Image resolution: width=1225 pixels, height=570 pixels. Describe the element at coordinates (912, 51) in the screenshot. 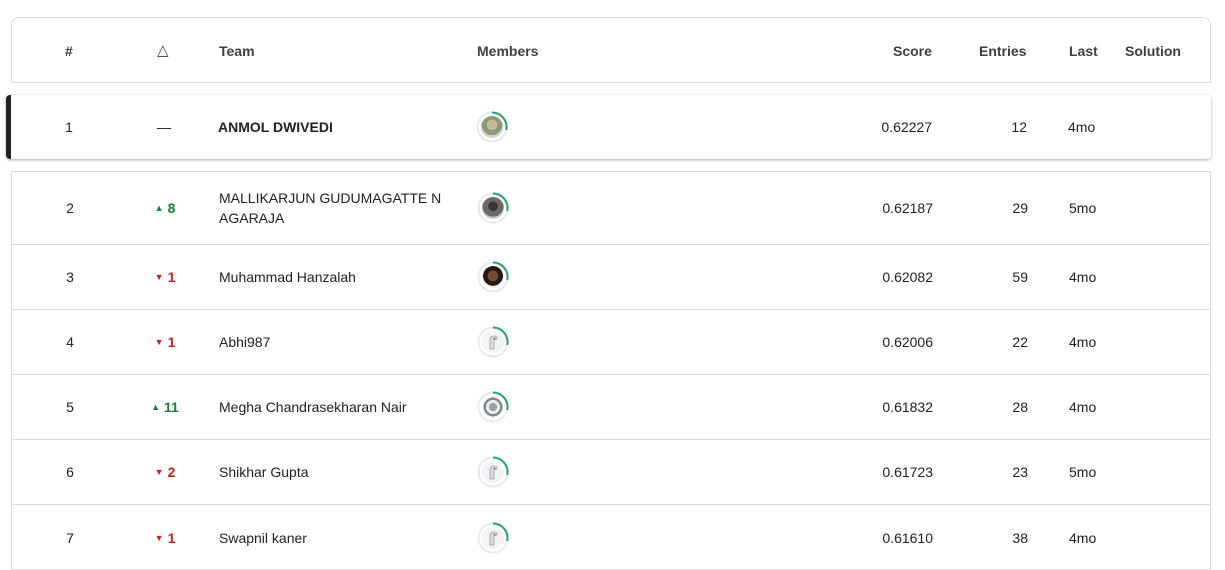

I see `header-score: Score` at that location.